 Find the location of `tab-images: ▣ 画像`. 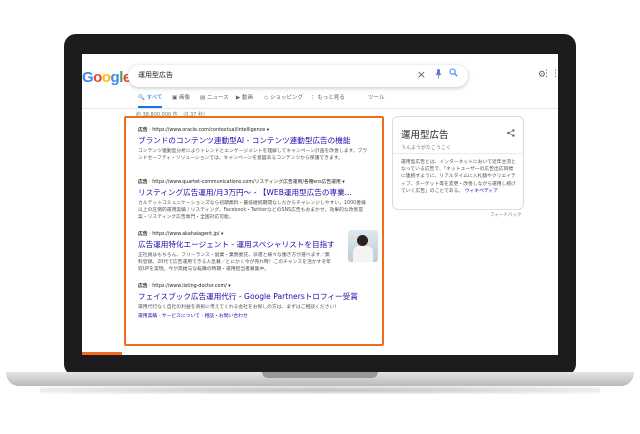

tab-images: ▣ 画像 is located at coordinates (181, 97).